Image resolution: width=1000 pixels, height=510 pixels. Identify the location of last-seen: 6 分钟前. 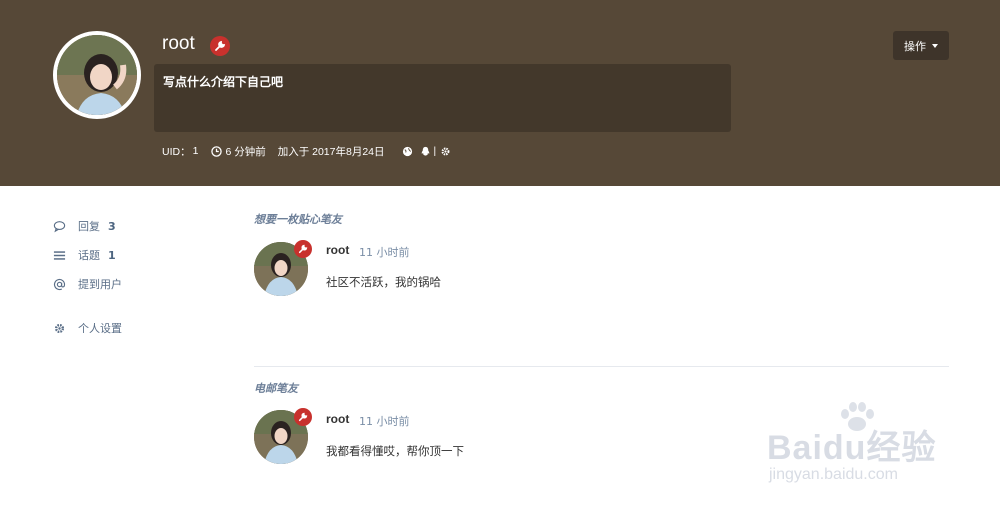
(238, 151).